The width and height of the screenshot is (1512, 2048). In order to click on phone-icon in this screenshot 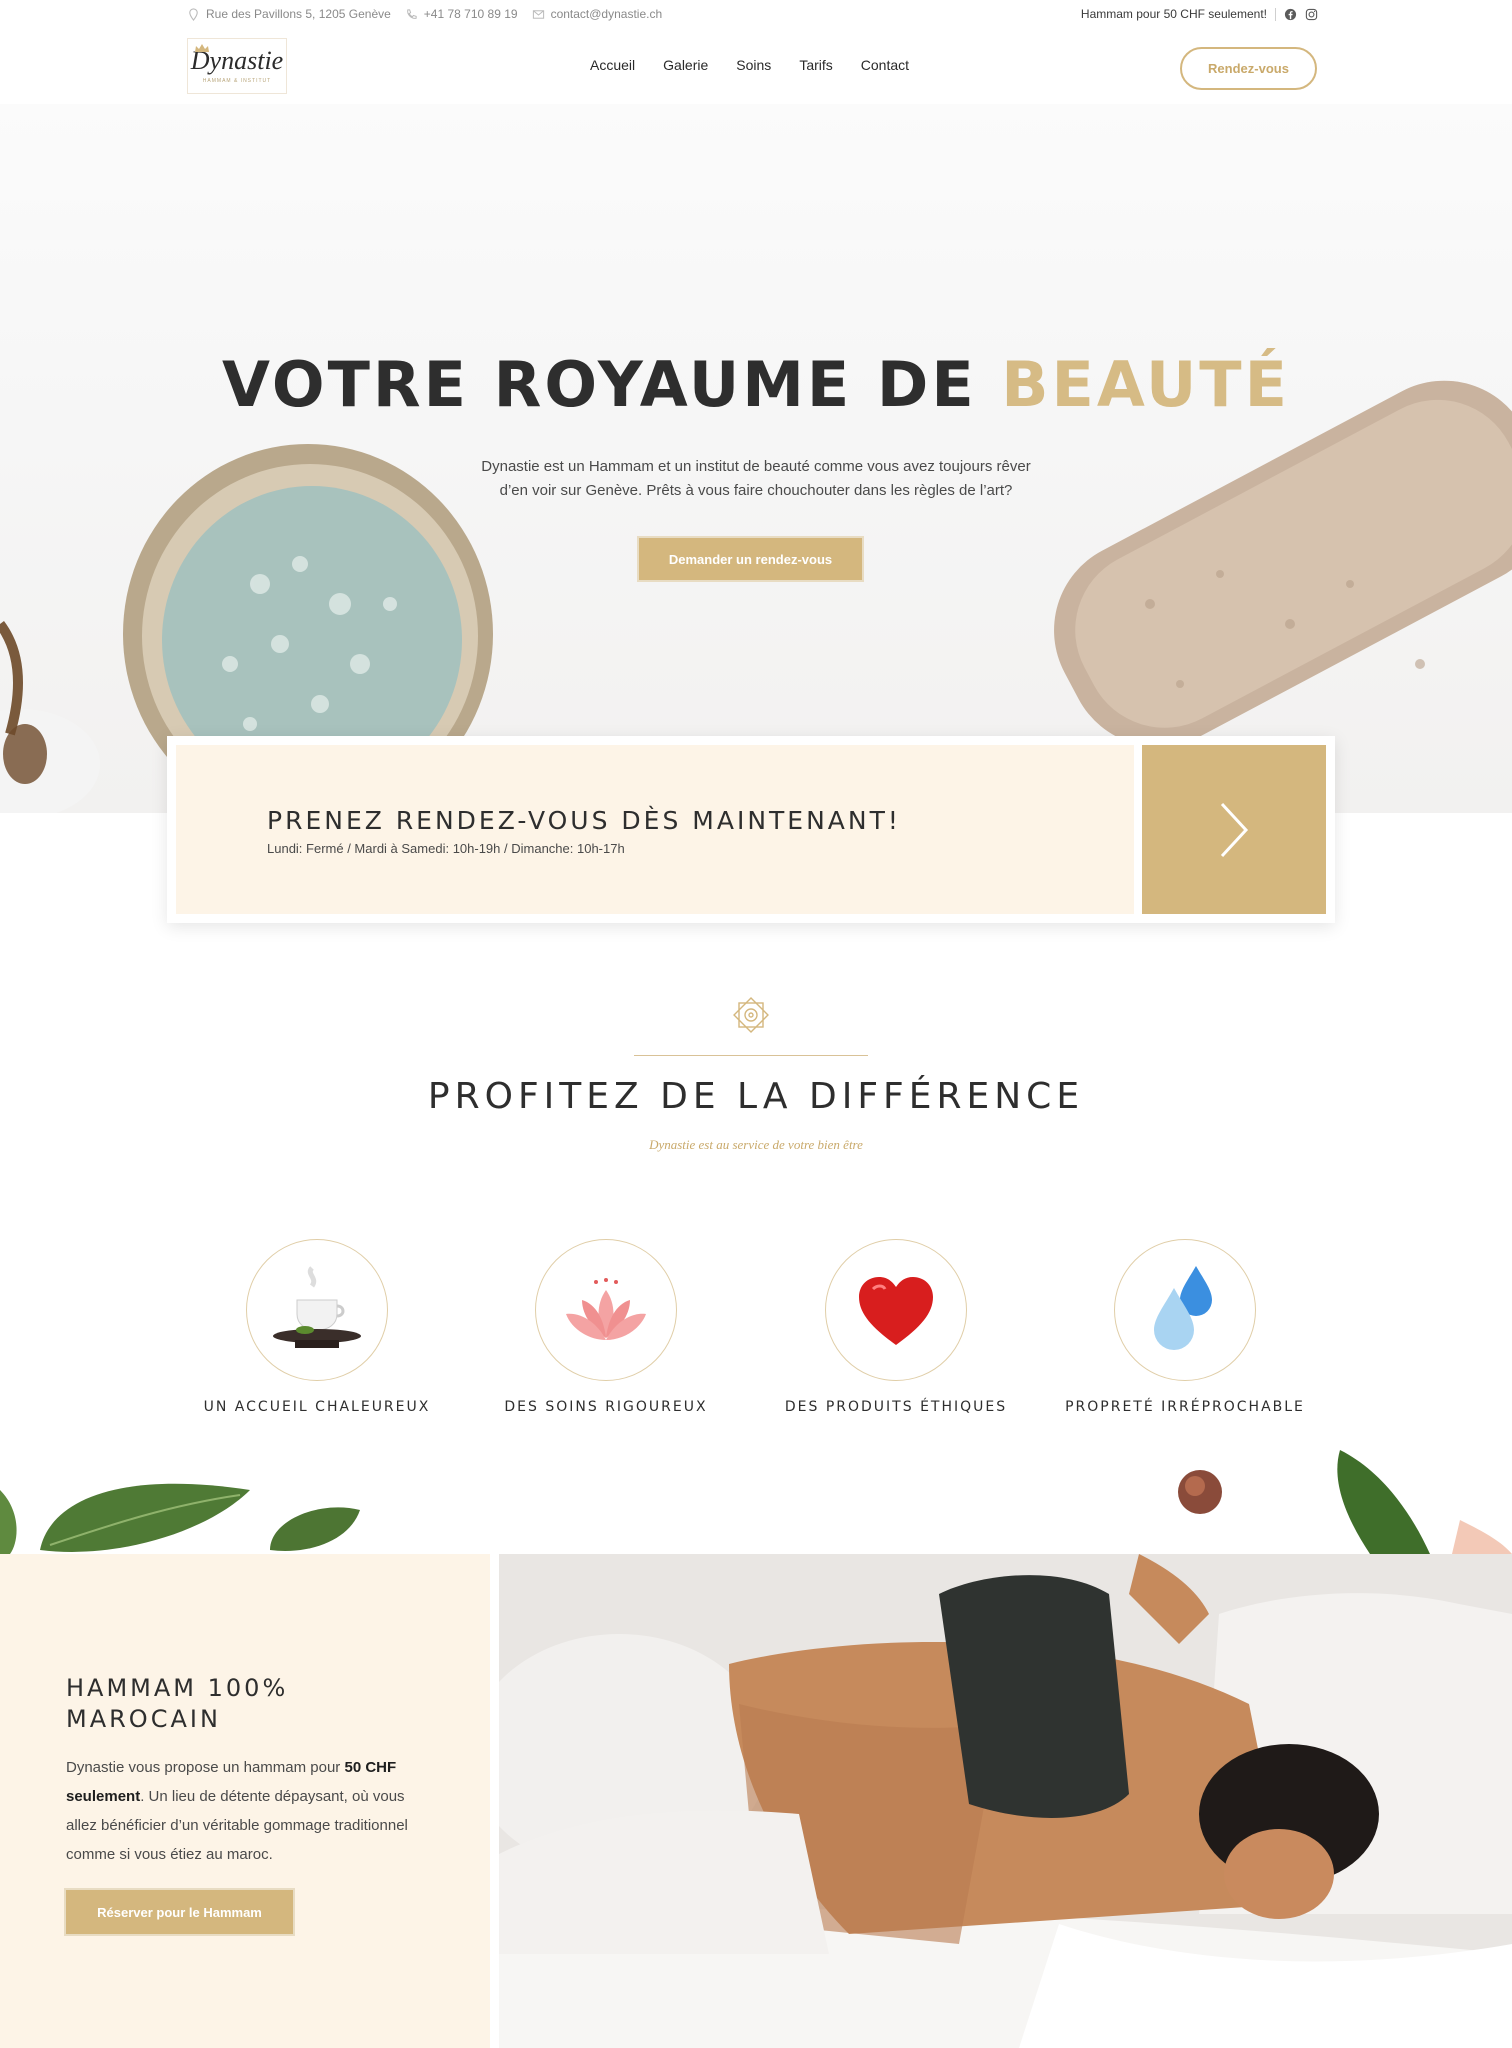, I will do `click(411, 13)`.